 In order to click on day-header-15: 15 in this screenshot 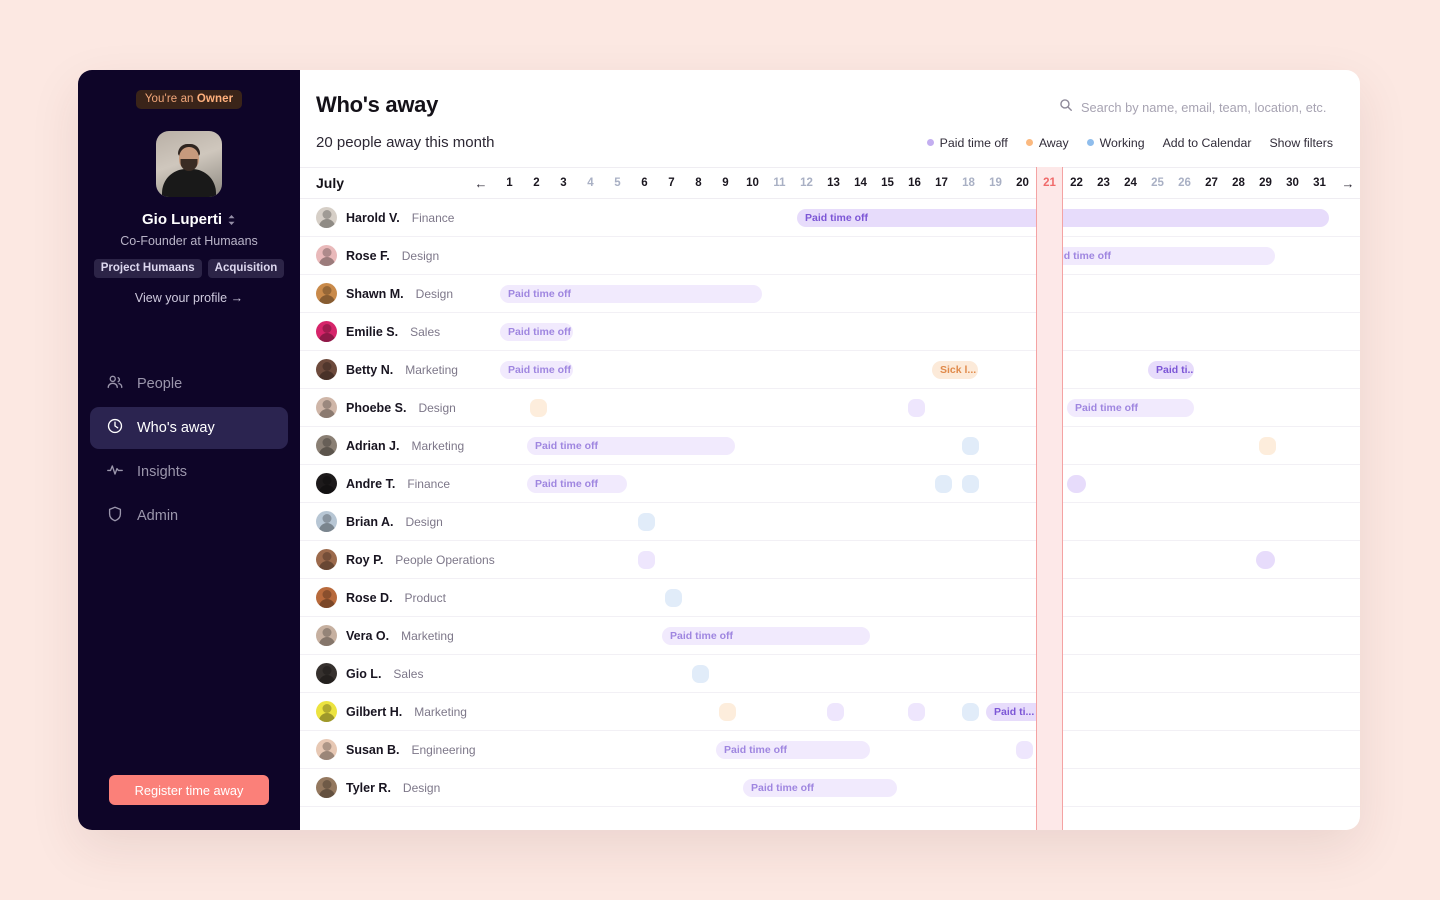, I will do `click(887, 183)`.